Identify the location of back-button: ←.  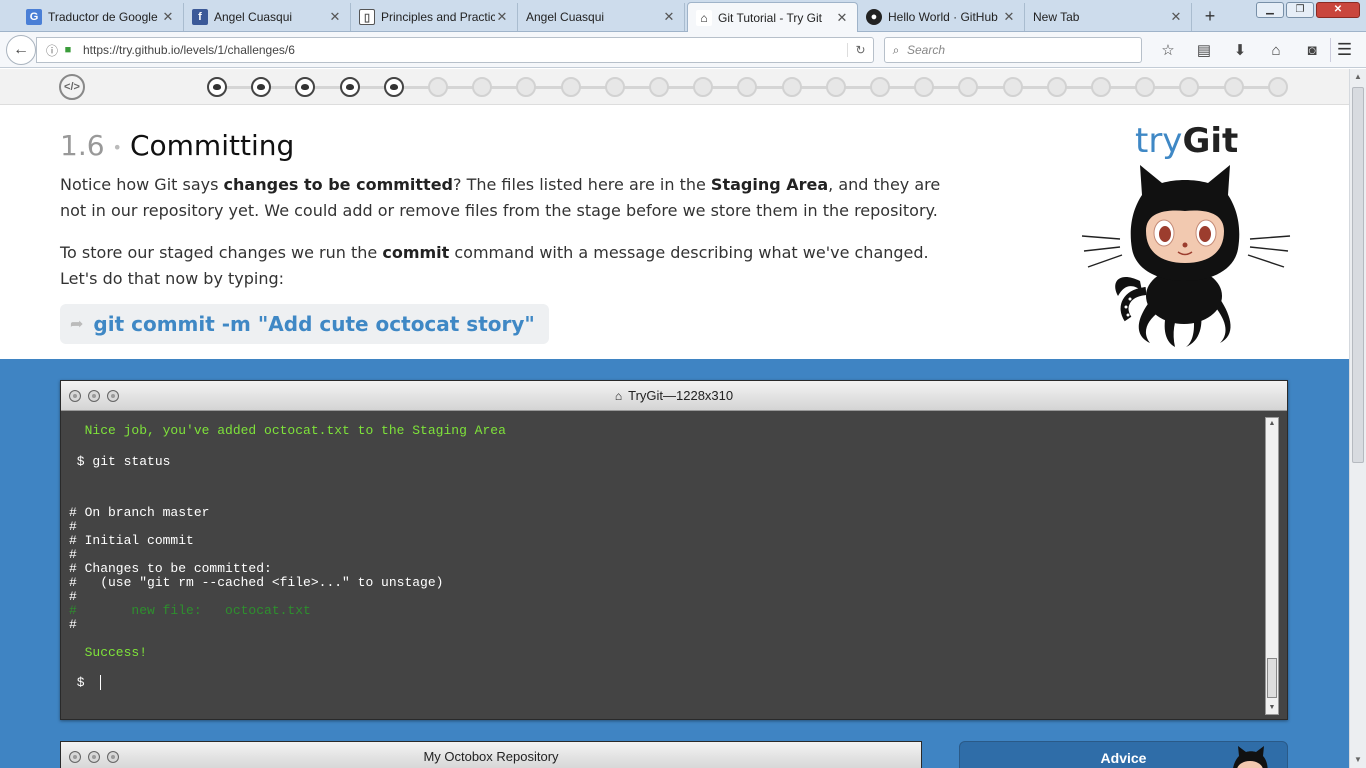
(21, 50).